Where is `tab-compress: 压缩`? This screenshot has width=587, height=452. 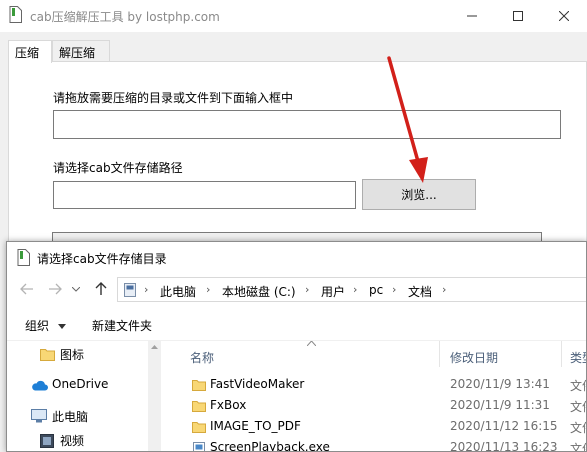
tab-compress: 压缩 is located at coordinates (30, 51).